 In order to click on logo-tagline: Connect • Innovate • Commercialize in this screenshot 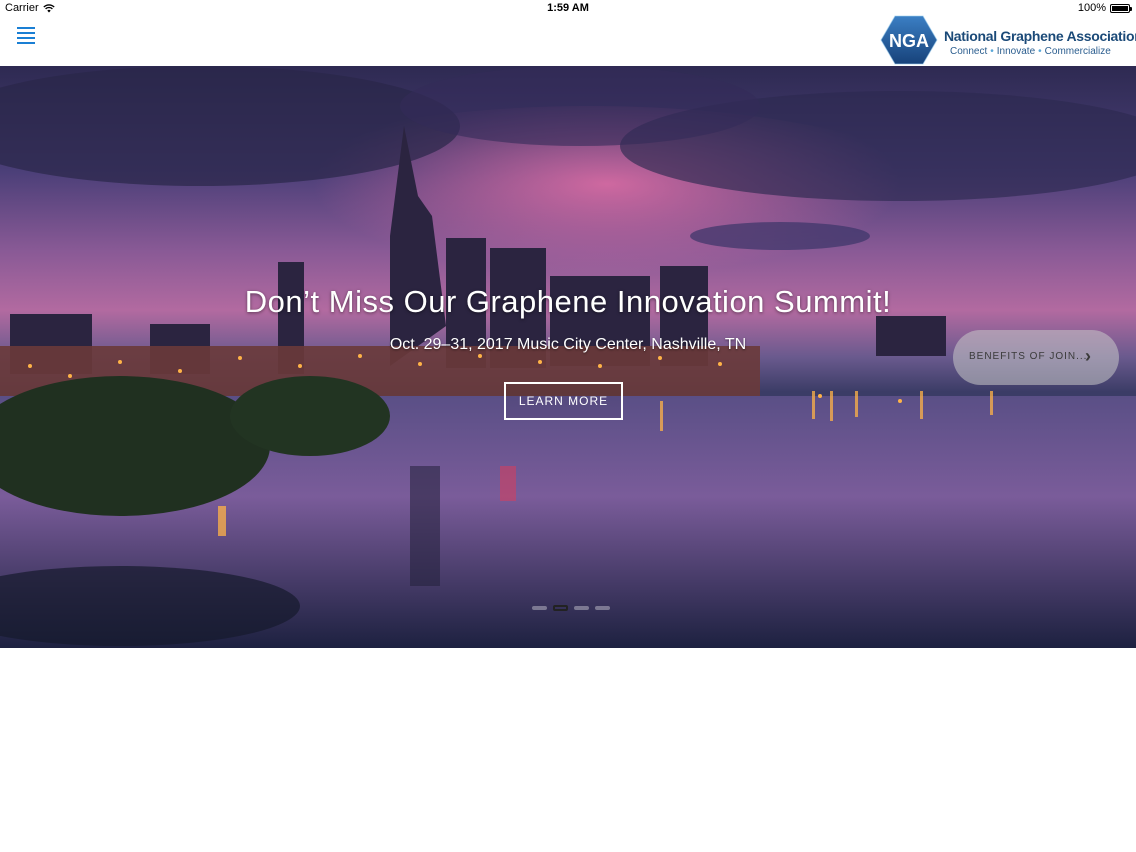, I will do `click(1030, 51)`.